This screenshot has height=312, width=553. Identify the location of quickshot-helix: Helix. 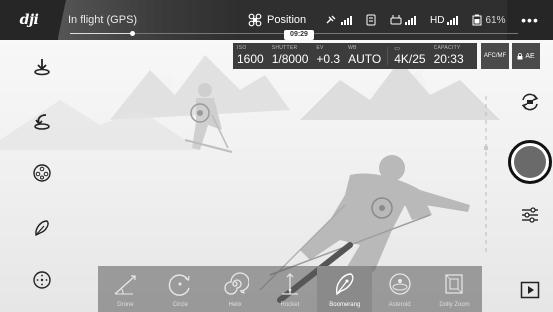
(235, 289).